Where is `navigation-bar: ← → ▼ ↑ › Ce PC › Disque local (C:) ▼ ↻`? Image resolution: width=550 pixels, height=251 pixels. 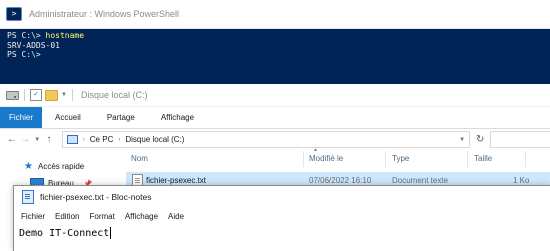
navigation-bar: ← → ▼ ↑ › Ce PC › Disque local (C:) ▼ ↻ is located at coordinates (275, 139).